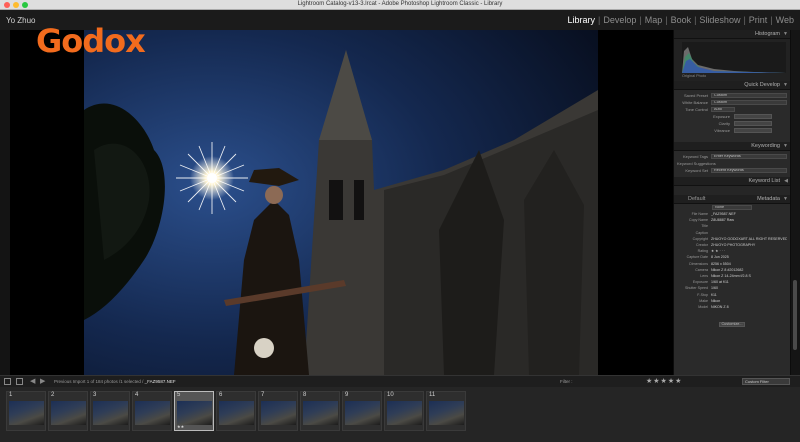 The height and width of the screenshot is (442, 800). Describe the element at coordinates (581, 20) in the screenshot. I see `module-library: Library` at that location.